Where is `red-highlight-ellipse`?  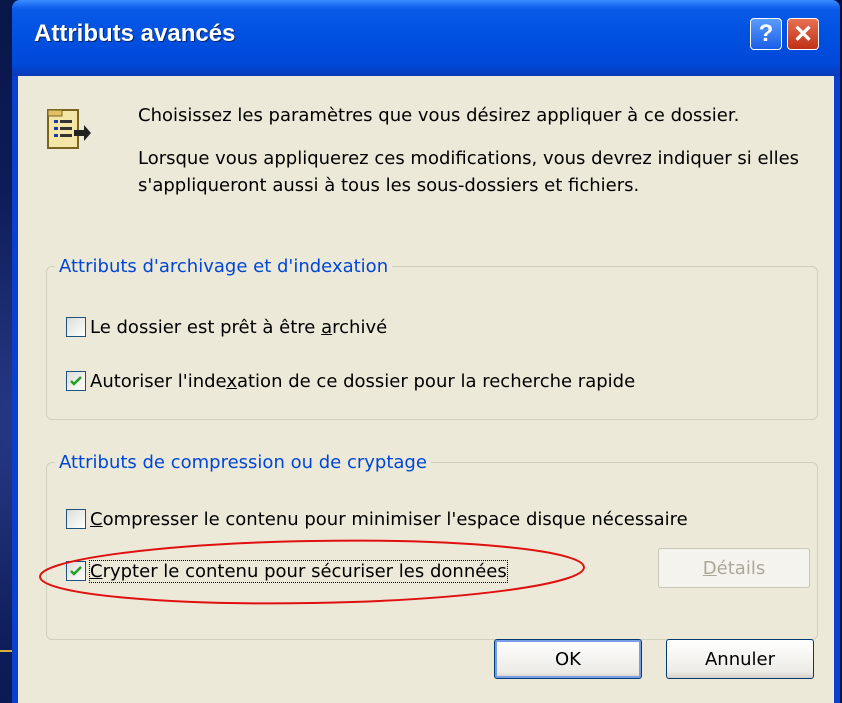
red-highlight-ellipse is located at coordinates (312, 572).